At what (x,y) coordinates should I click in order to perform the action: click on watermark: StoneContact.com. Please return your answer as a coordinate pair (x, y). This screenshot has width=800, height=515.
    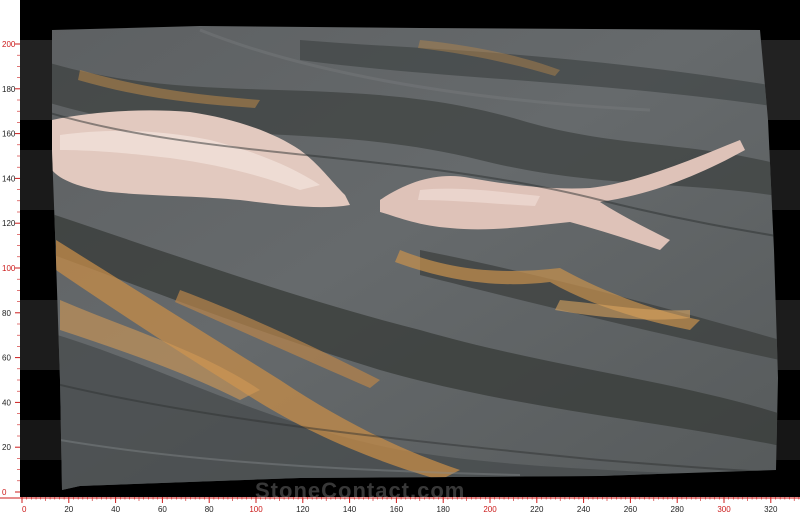
    Looking at the image, I should click on (360, 490).